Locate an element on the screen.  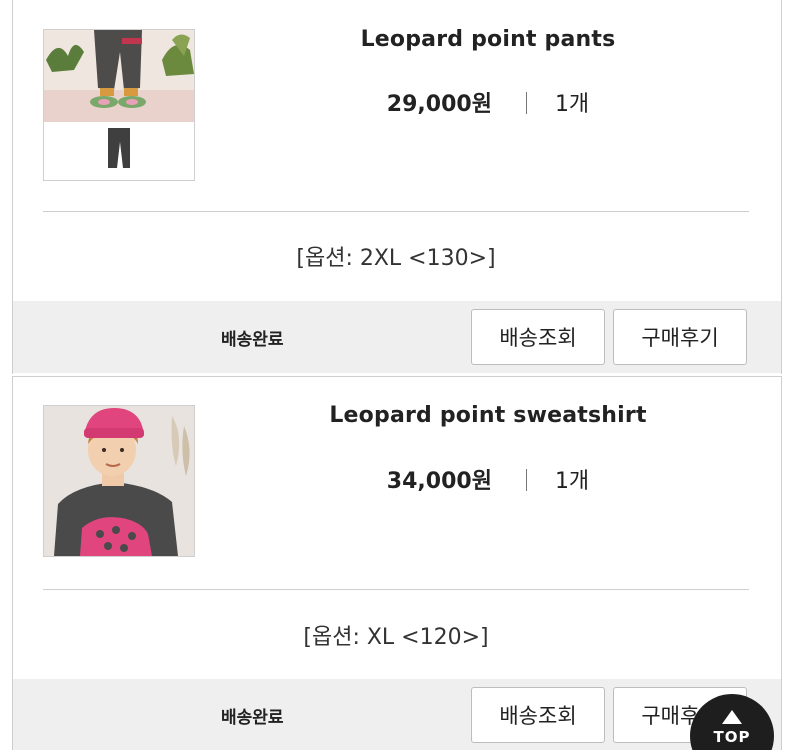
top-button-label: TOP is located at coordinates (732, 737).